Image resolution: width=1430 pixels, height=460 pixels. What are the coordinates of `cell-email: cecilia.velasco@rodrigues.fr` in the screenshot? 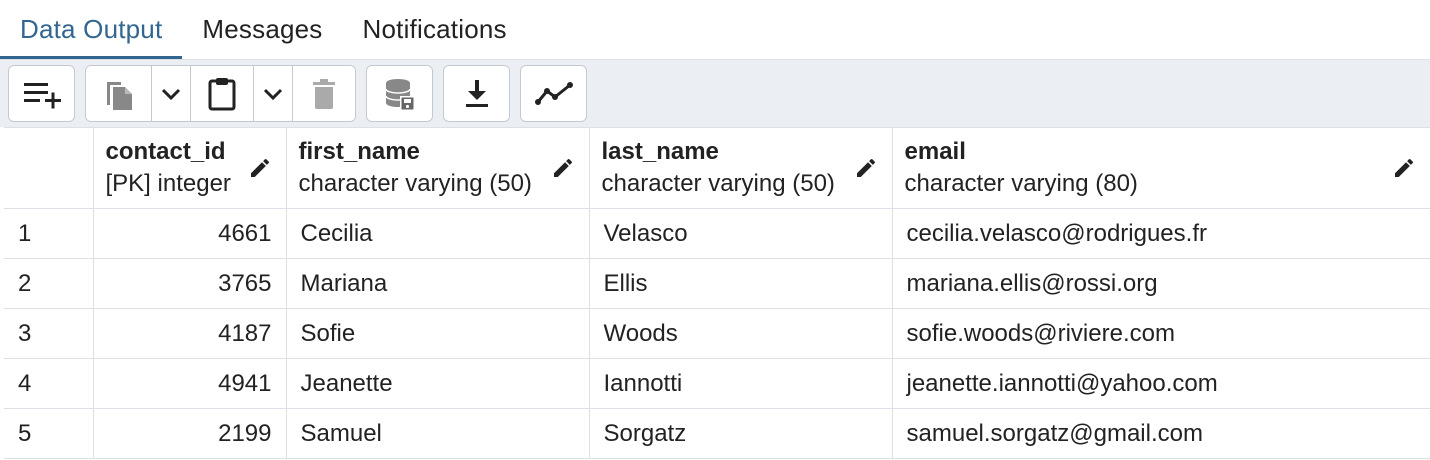 It's located at (1160, 233).